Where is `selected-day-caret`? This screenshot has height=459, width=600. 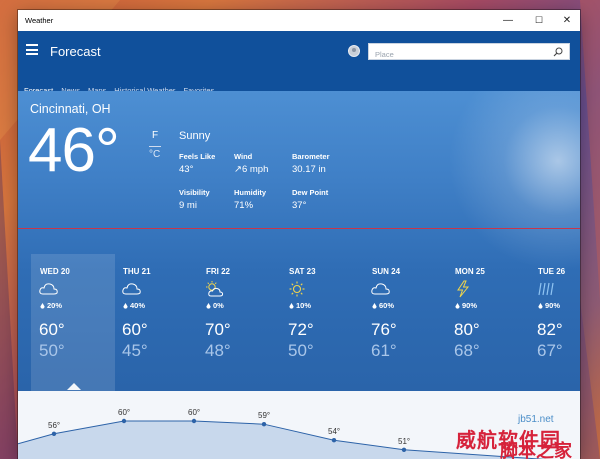
selected-day-caret is located at coordinates (74, 386).